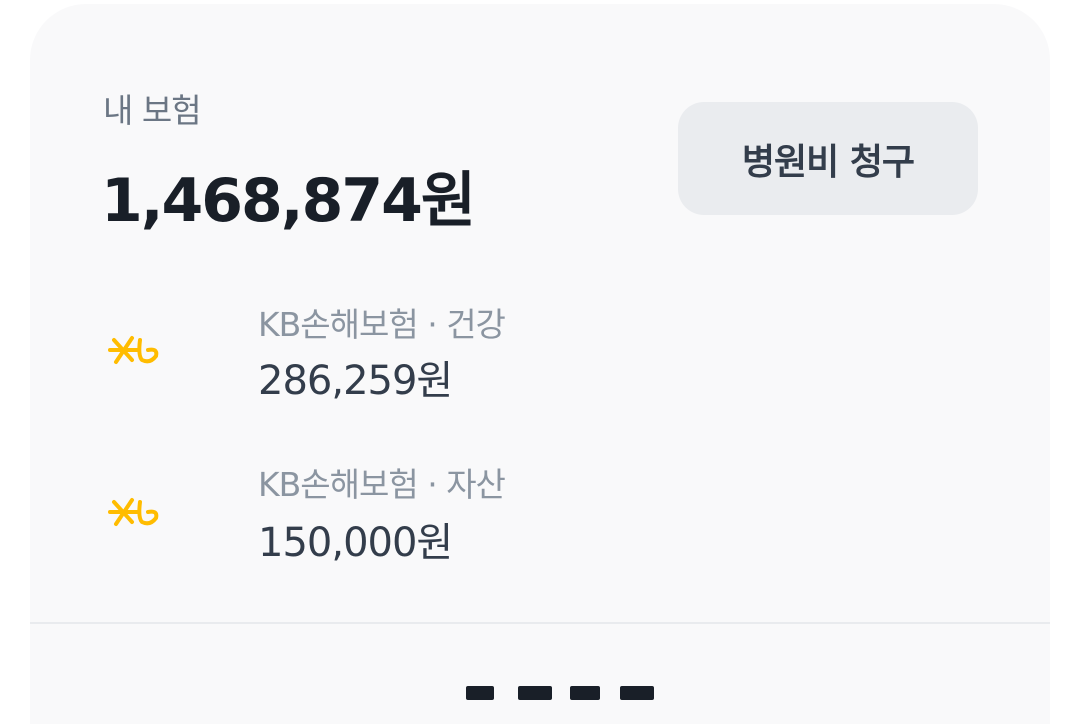  I want to click on policy-amount: 150,000원, so click(355, 543).